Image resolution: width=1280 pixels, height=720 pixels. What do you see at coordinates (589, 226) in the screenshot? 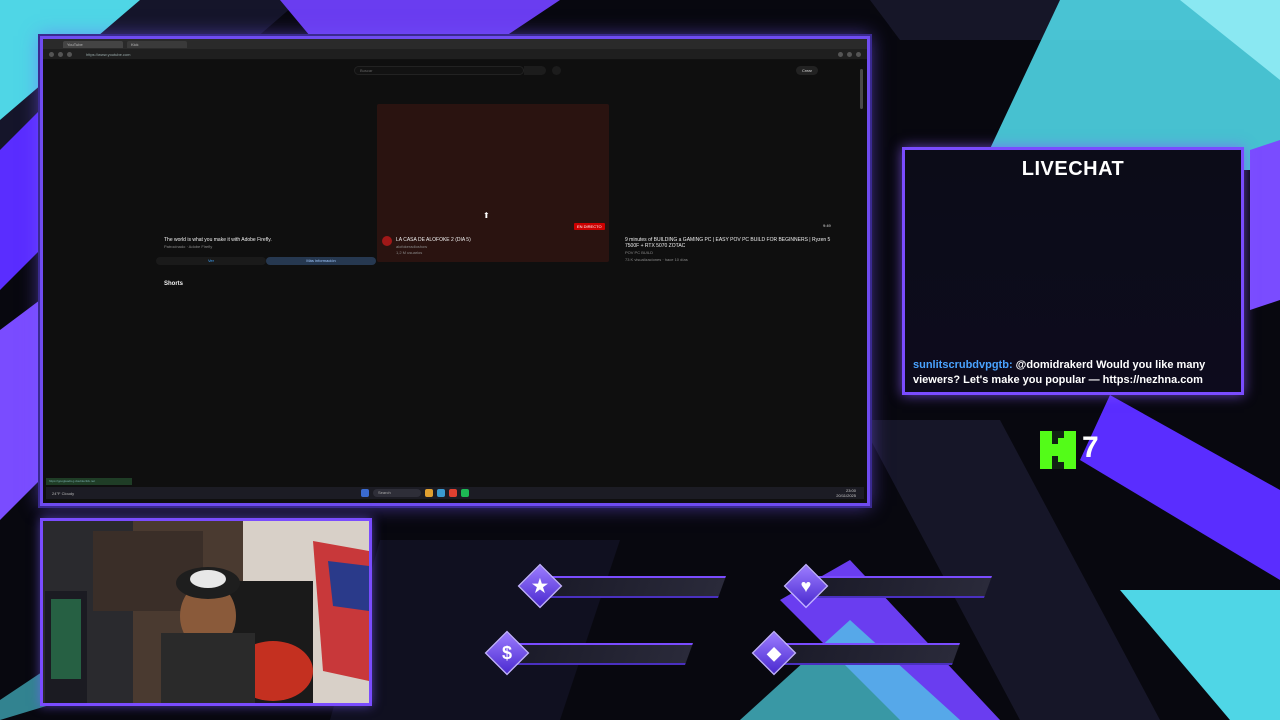
I see `live-badge: EN DIRECTO` at bounding box center [589, 226].